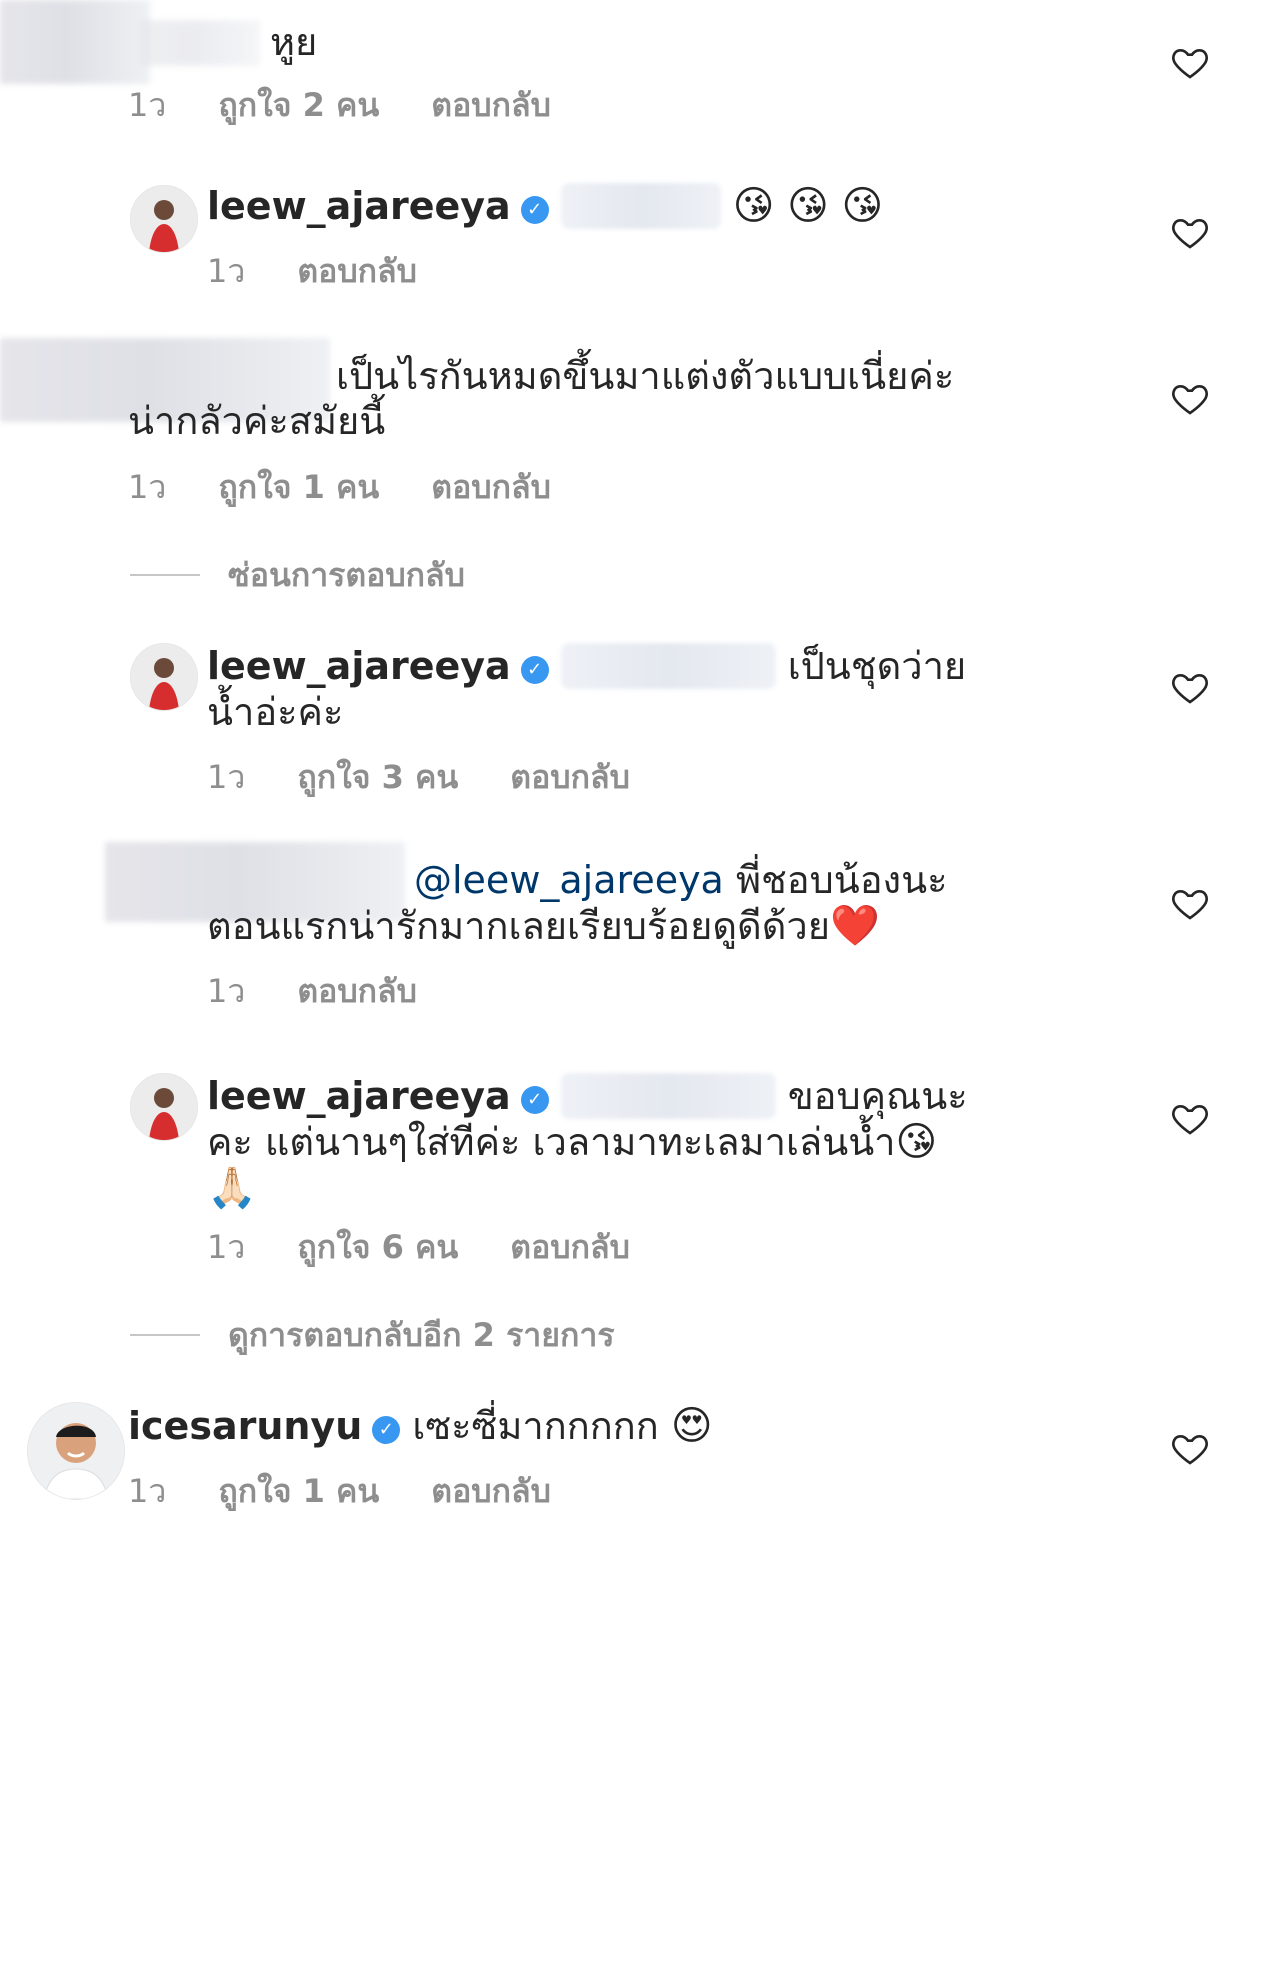 The height and width of the screenshot is (1966, 1280). Describe the element at coordinates (294, 42) in the screenshot. I see `comment-text: หูย` at that location.